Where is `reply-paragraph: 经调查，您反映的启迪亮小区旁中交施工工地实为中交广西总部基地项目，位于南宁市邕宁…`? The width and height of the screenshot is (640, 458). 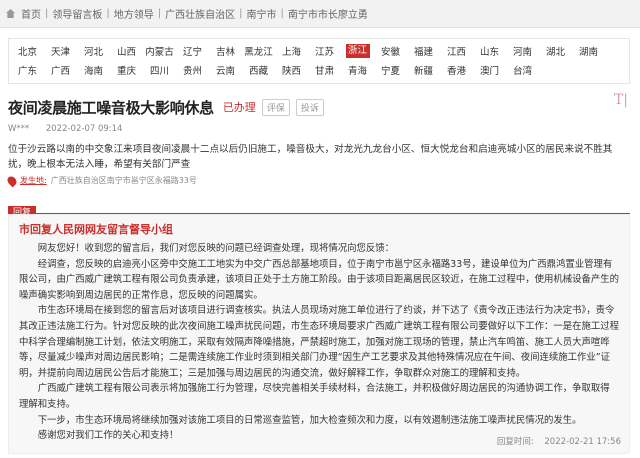 reply-paragraph: 经调查，您反映的启迪亮小区旁中交施工工地实为中交广西总部基地项目，位于南宁市邕宁… is located at coordinates (319, 279).